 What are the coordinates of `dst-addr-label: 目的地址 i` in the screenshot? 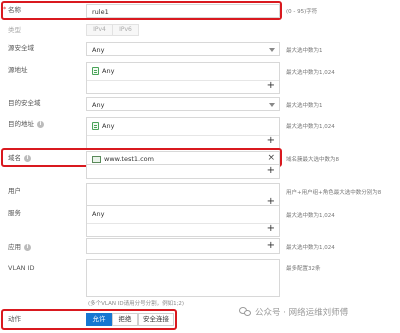 It's located at (26, 124).